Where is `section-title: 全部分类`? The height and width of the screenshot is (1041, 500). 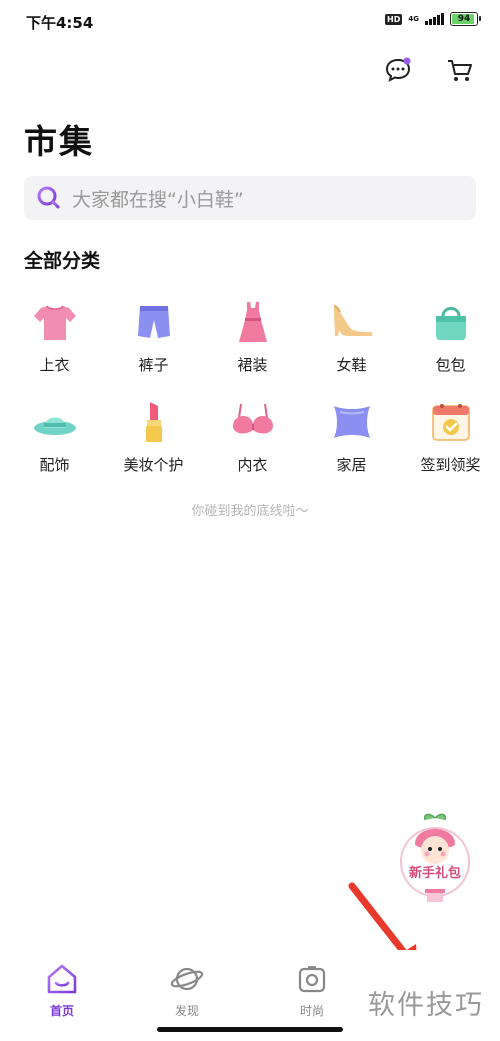 section-title: 全部分类 is located at coordinates (62, 261).